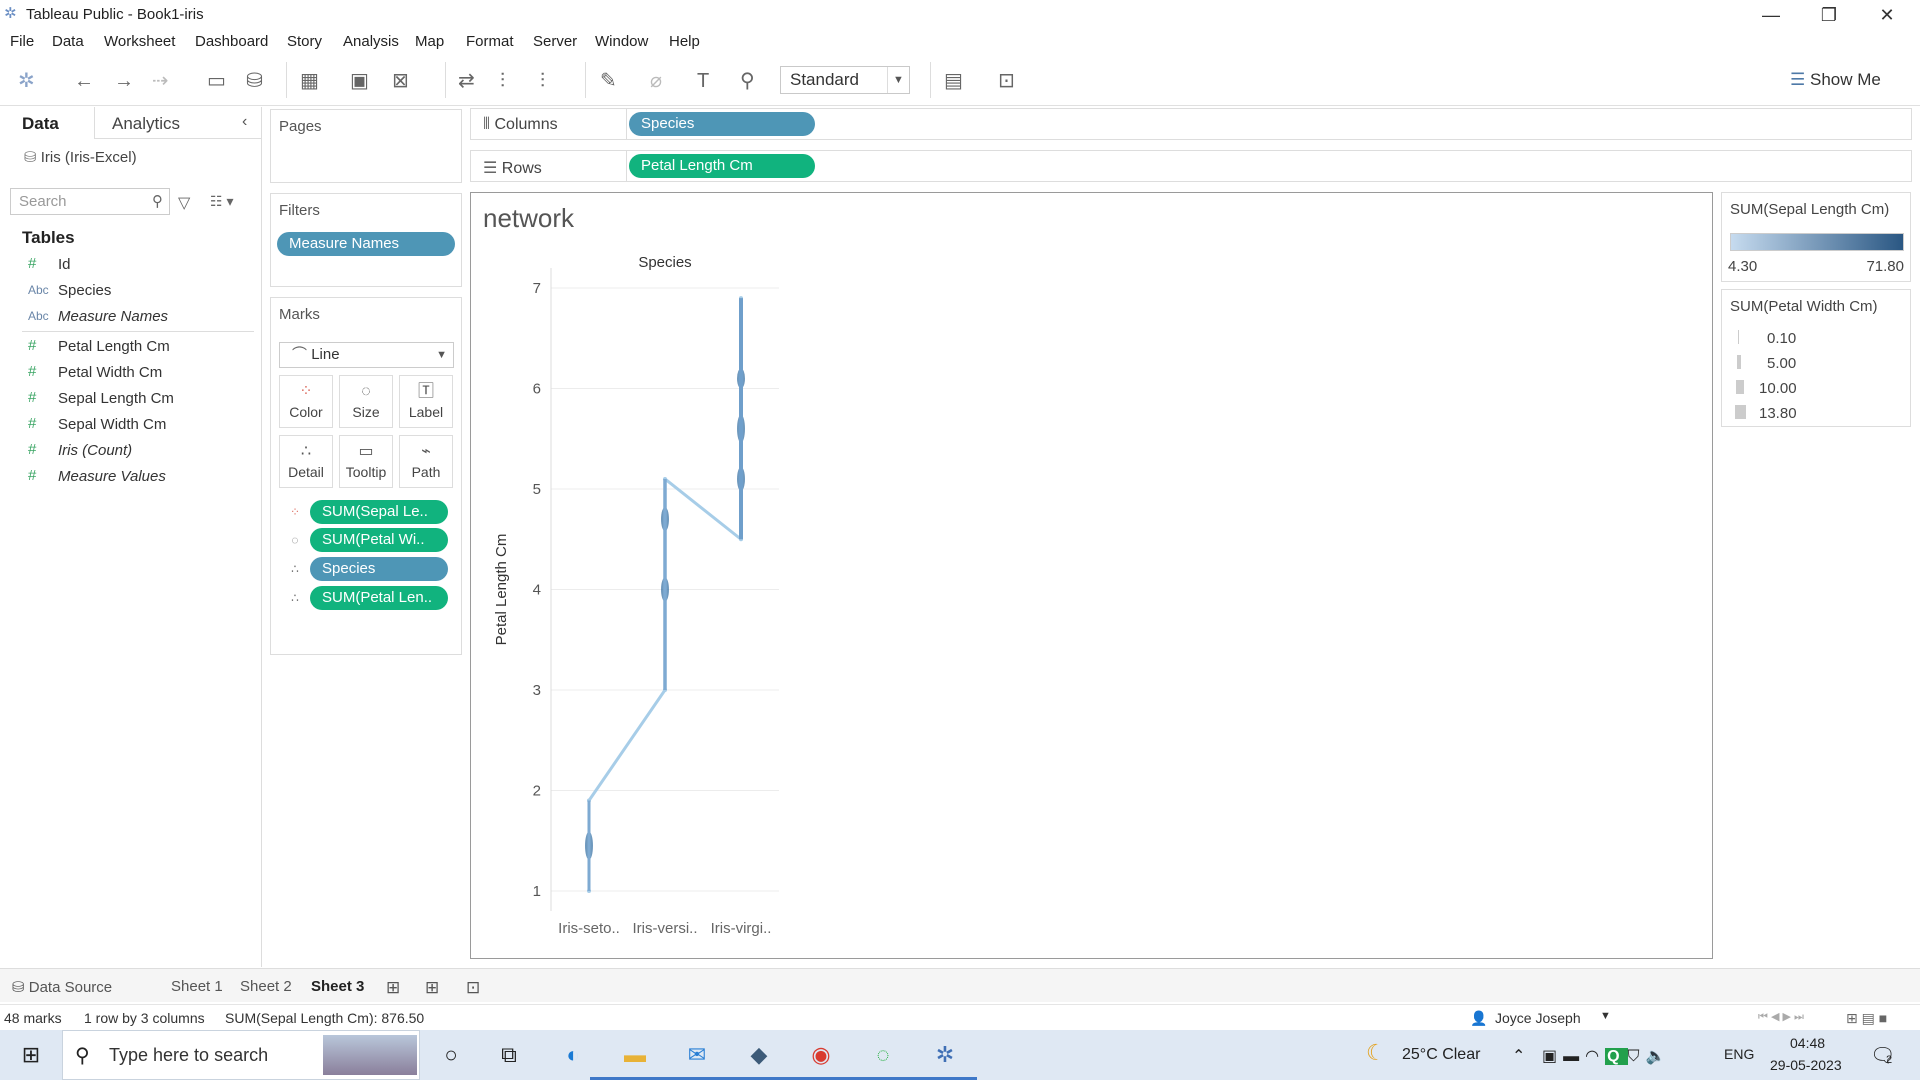 This screenshot has width=1920, height=1080. I want to click on tray-overflow-icon: ⌃, so click(1518, 1056).